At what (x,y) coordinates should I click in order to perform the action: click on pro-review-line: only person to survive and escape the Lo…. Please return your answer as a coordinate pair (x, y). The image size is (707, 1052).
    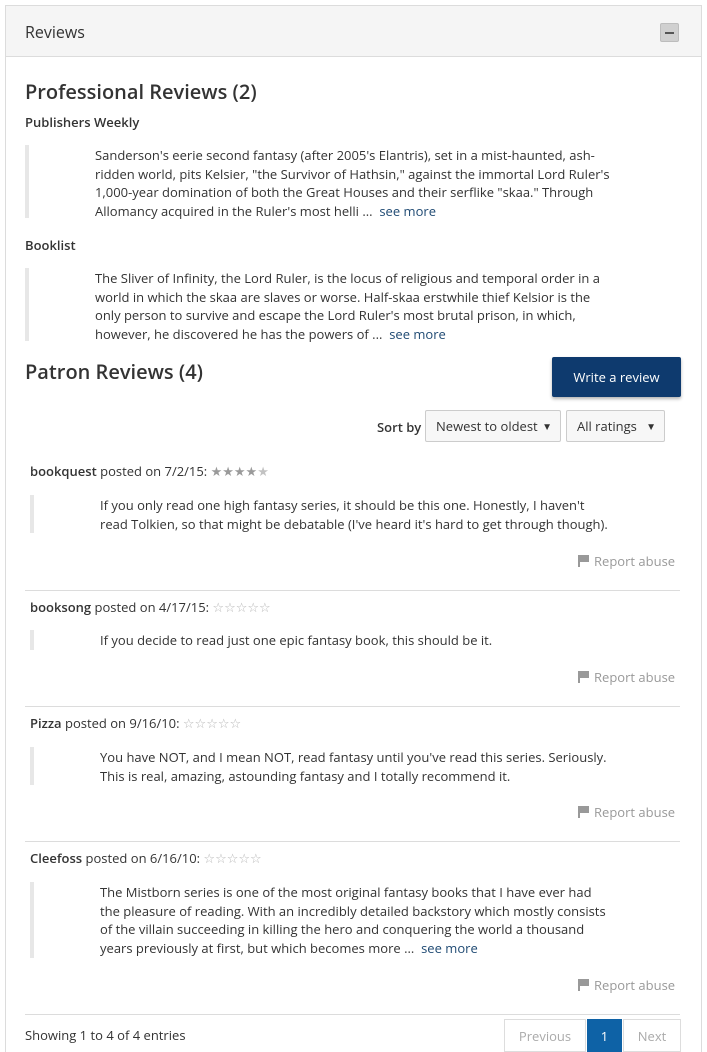
    Looking at the image, I should click on (335, 315).